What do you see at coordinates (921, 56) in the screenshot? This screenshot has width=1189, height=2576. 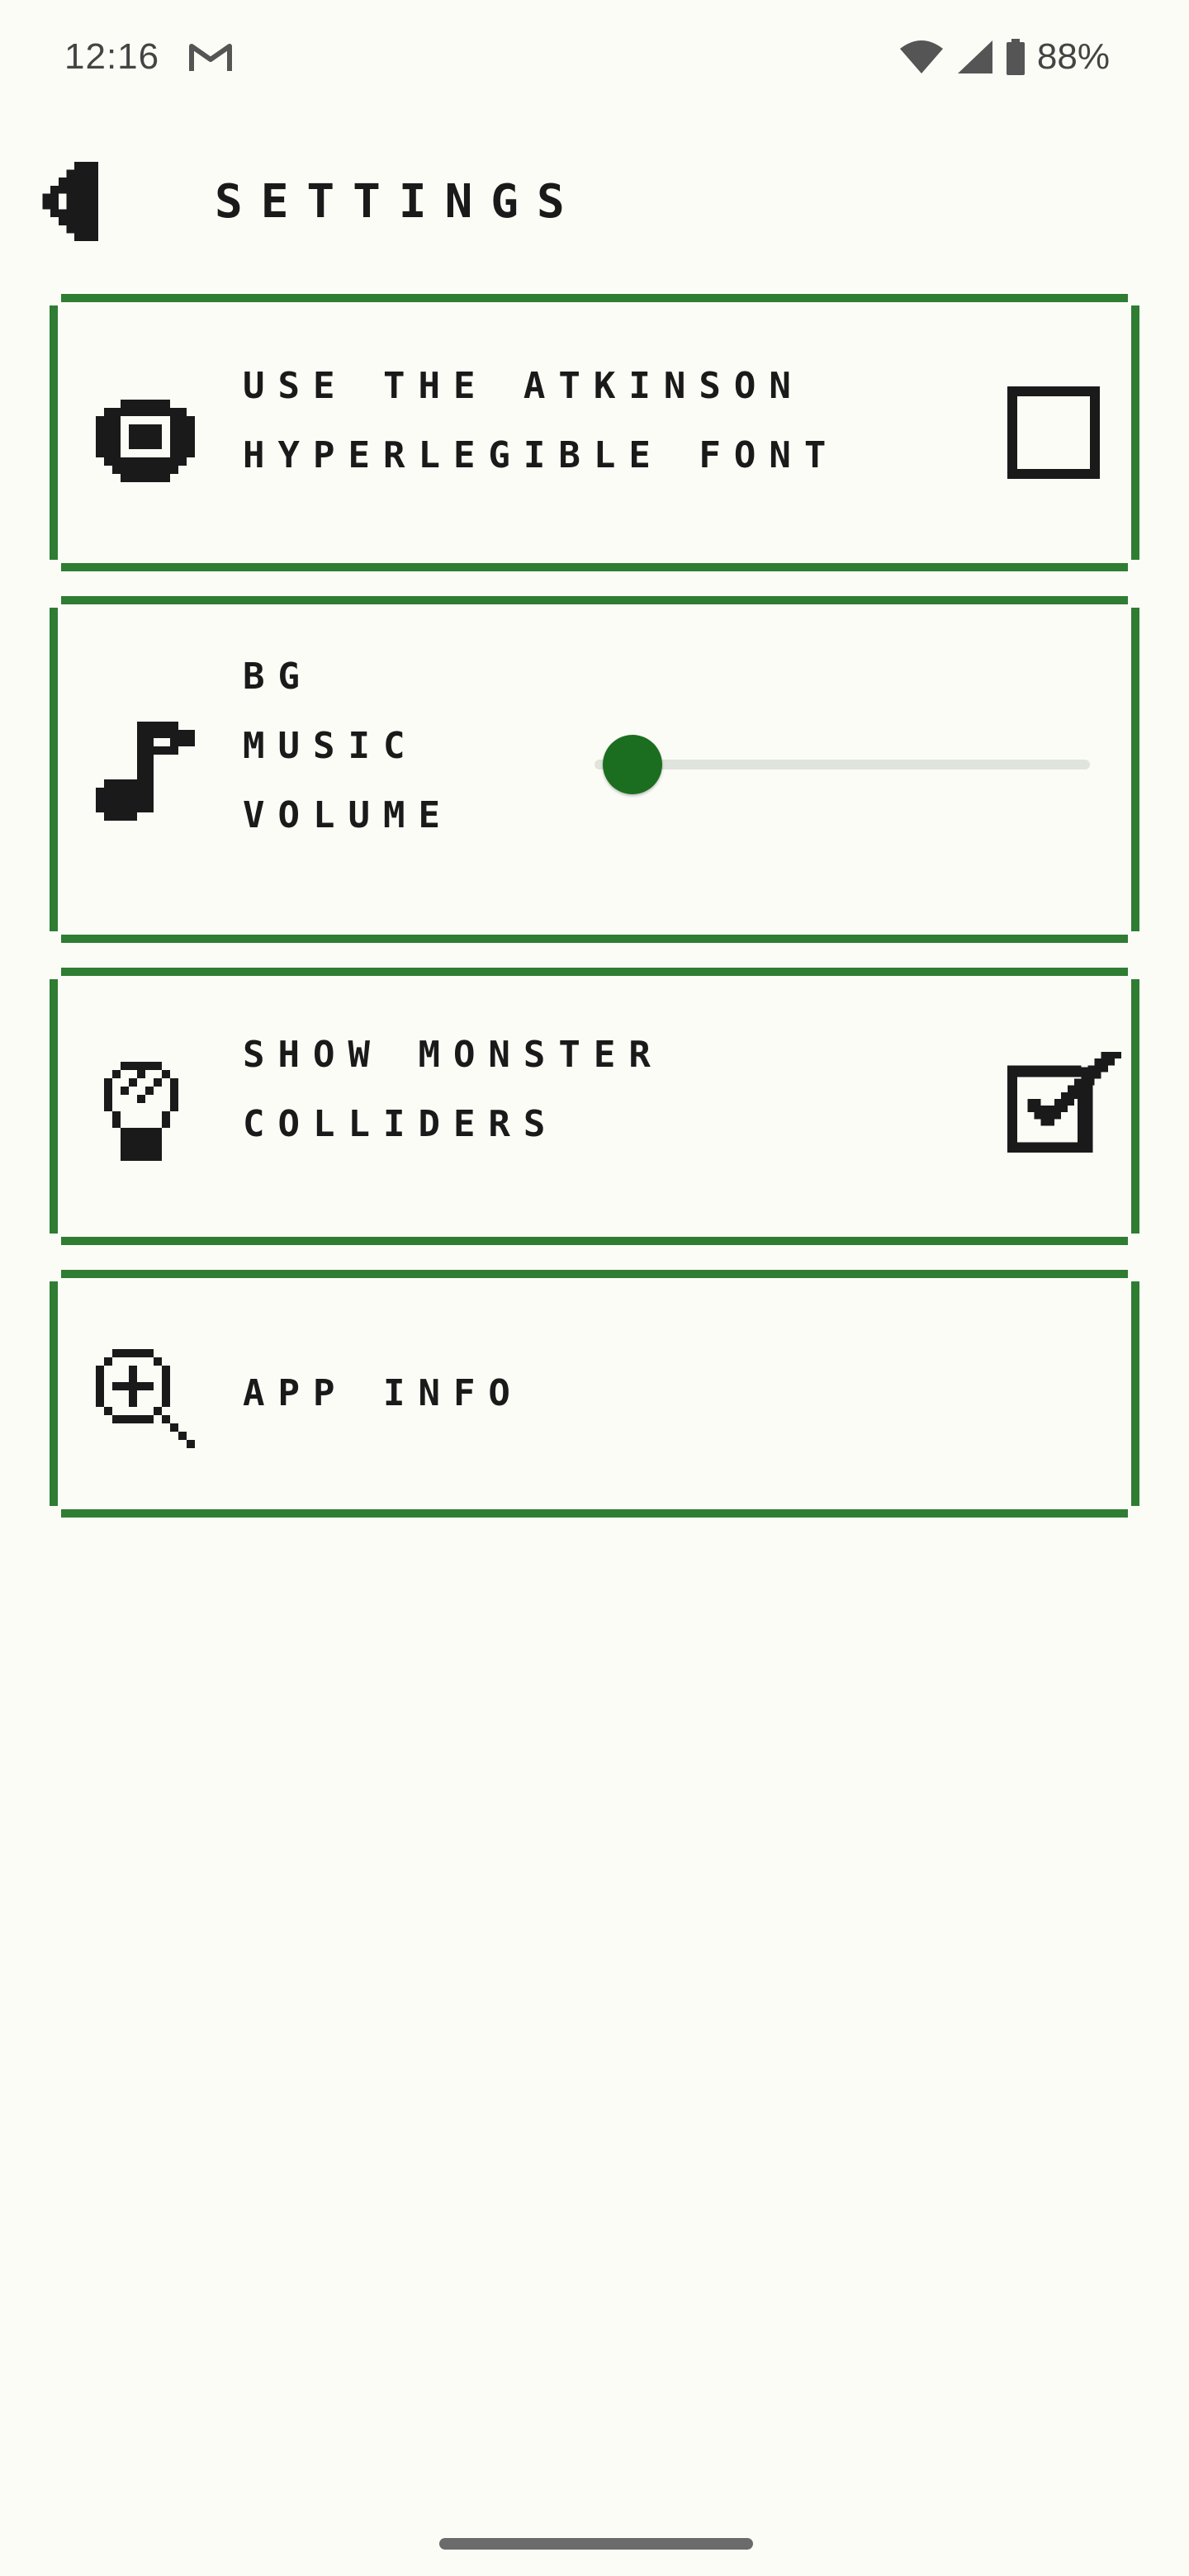 I see `wifi-icon` at bounding box center [921, 56].